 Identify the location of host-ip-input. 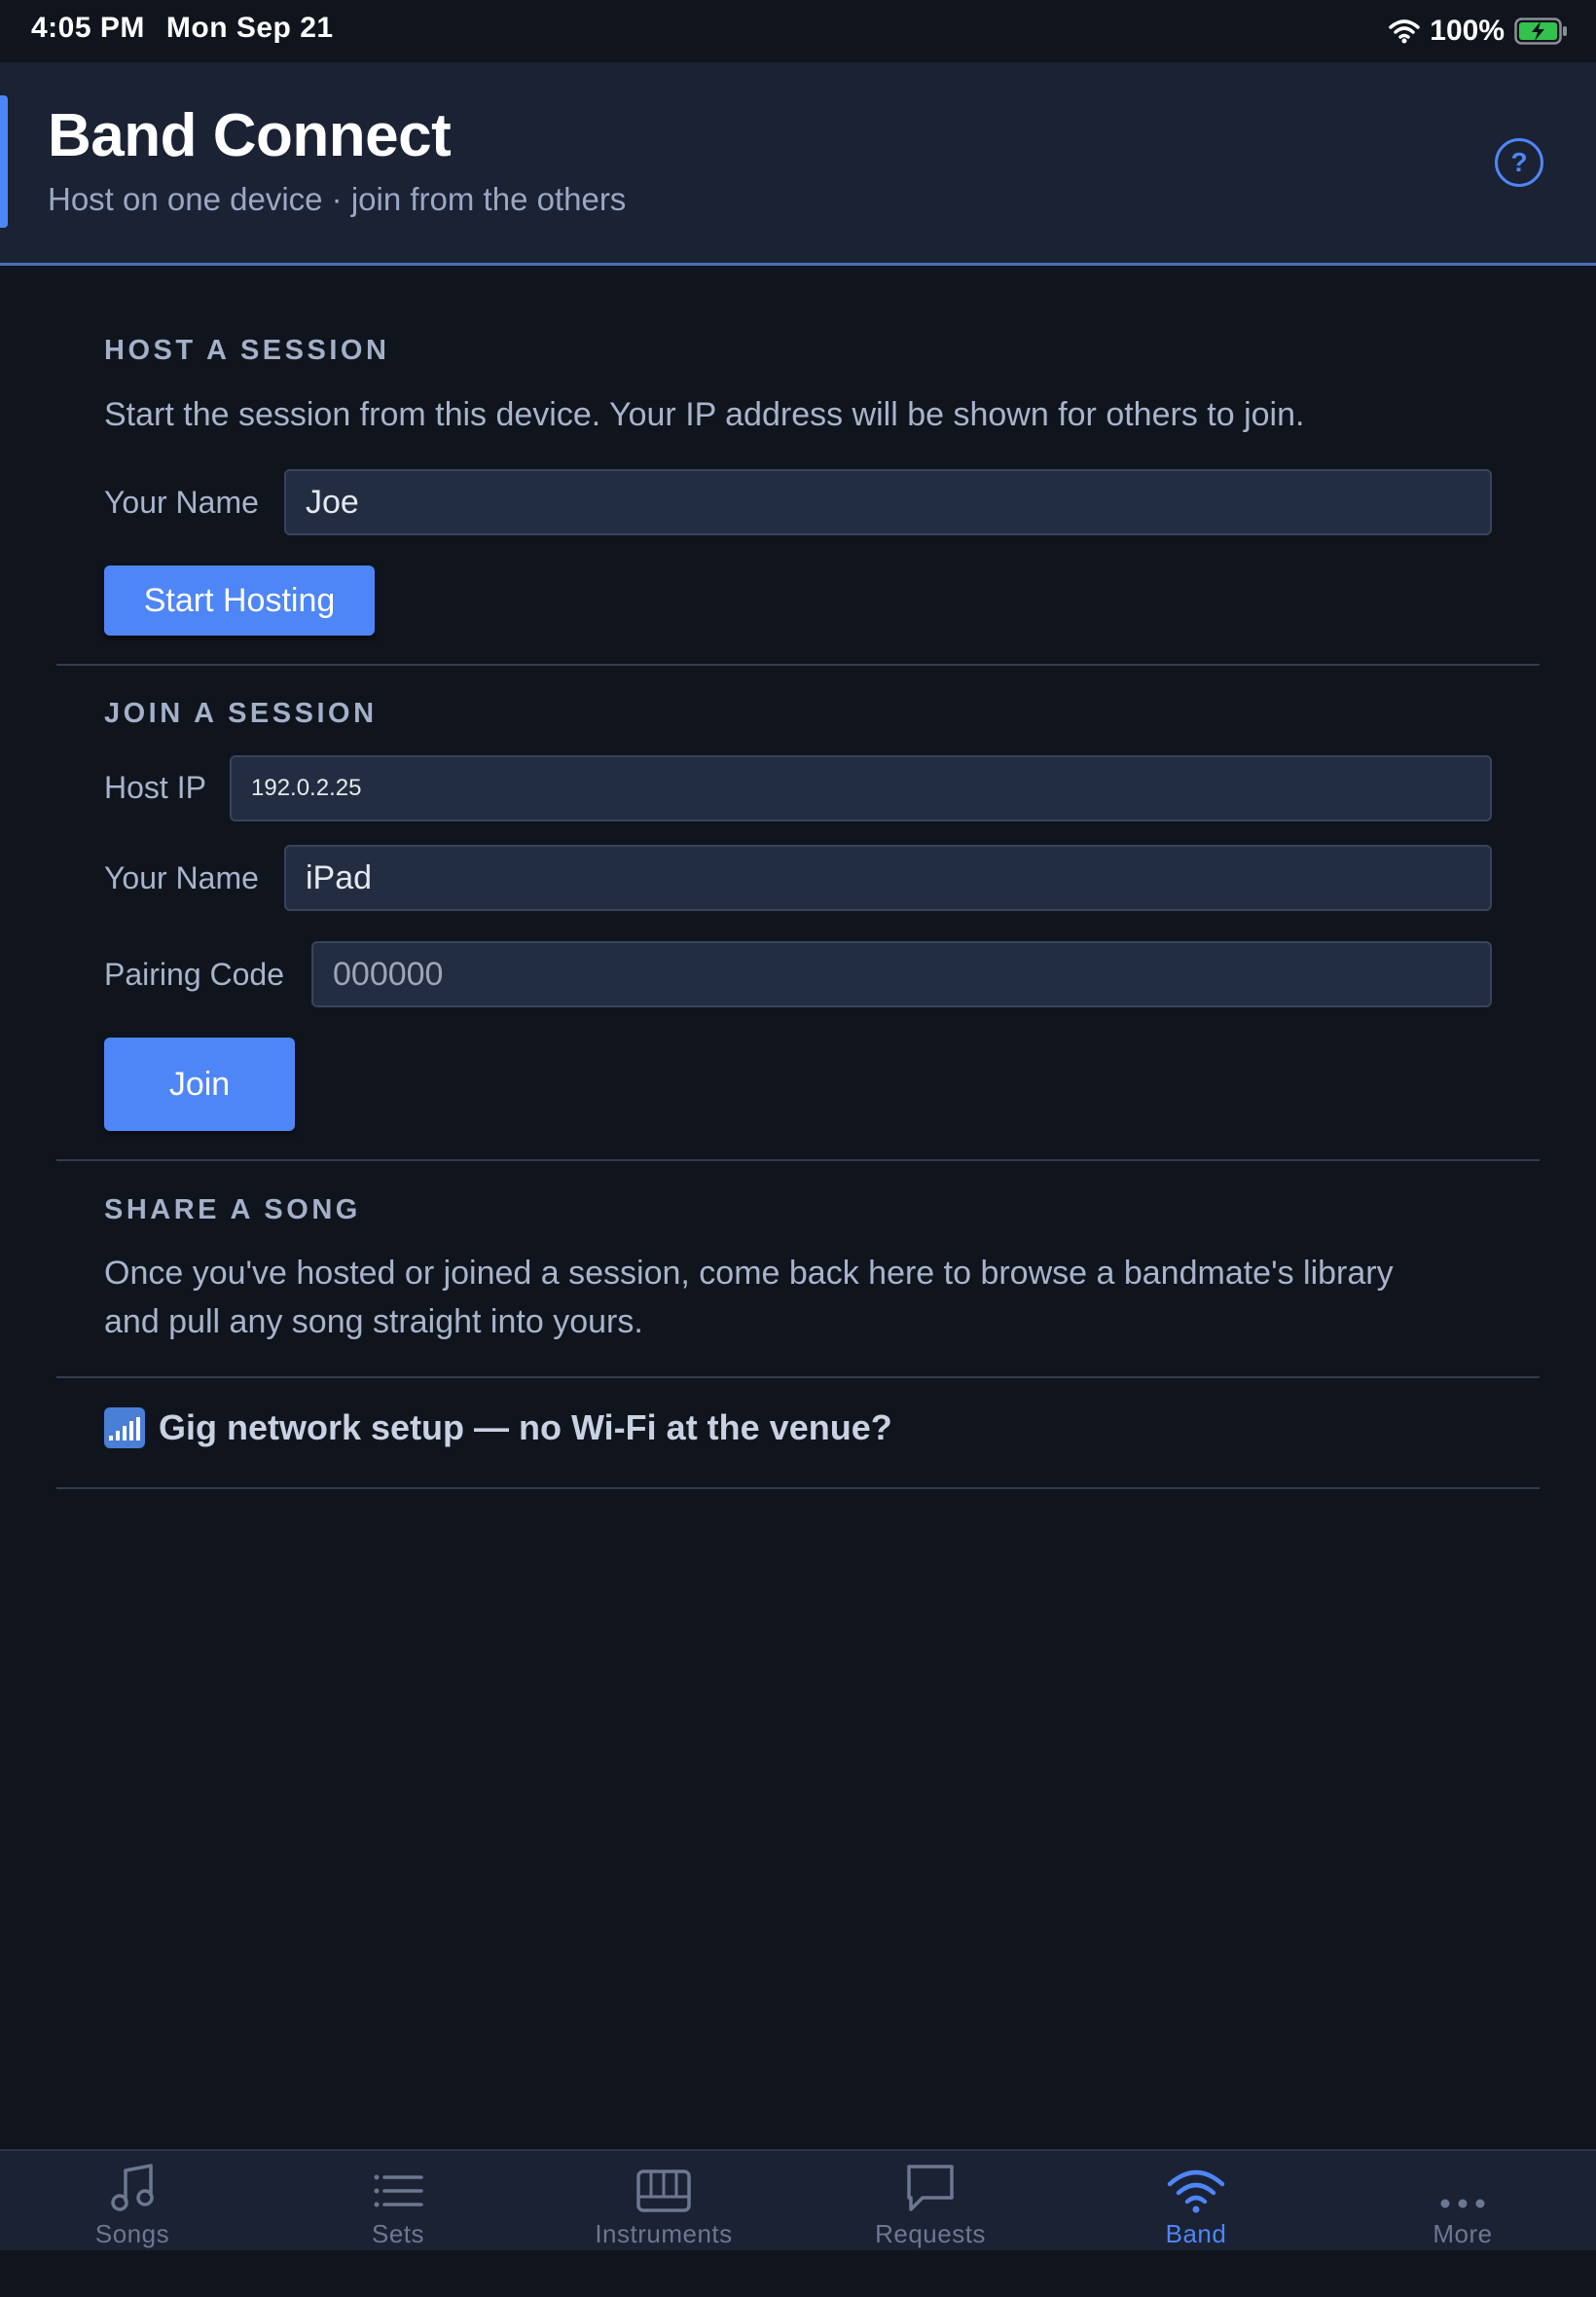
(861, 788).